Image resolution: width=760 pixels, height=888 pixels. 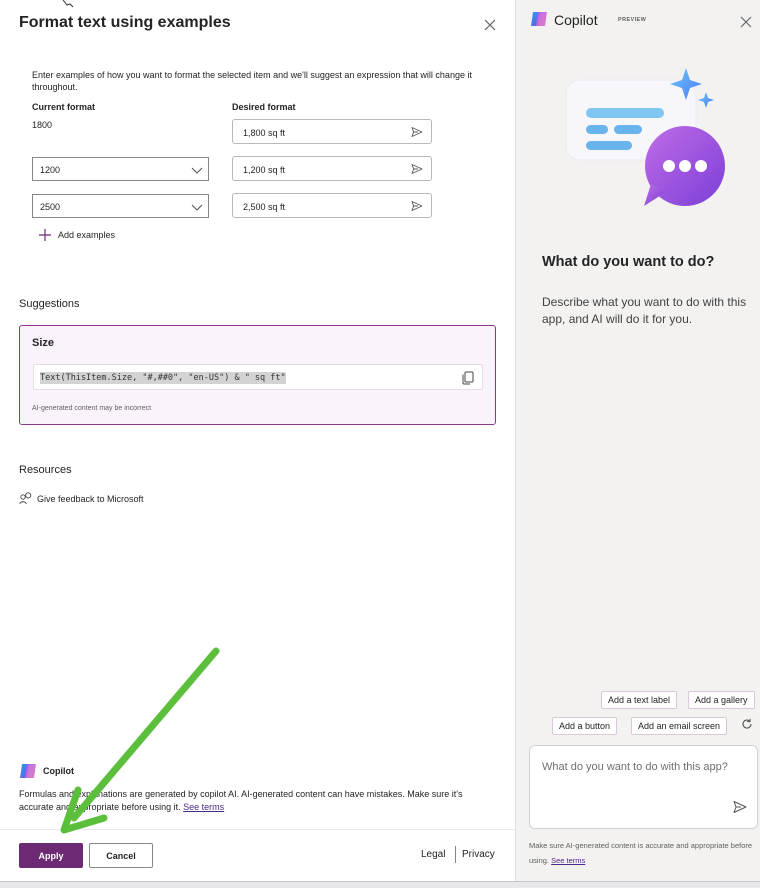 I want to click on ai-disclaimer: AI-generated content may be incorrect, so click(x=92, y=408).